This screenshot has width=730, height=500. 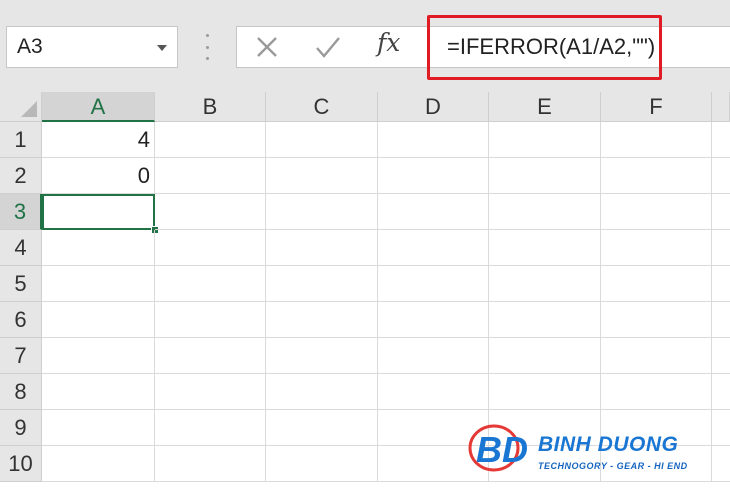 What do you see at coordinates (210, 320) in the screenshot?
I see `cell-b6` at bounding box center [210, 320].